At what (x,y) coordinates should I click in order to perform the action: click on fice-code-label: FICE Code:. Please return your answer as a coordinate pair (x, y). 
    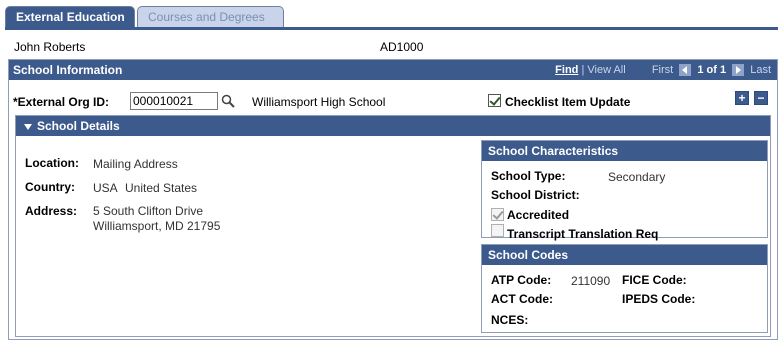
    Looking at the image, I should click on (654, 280).